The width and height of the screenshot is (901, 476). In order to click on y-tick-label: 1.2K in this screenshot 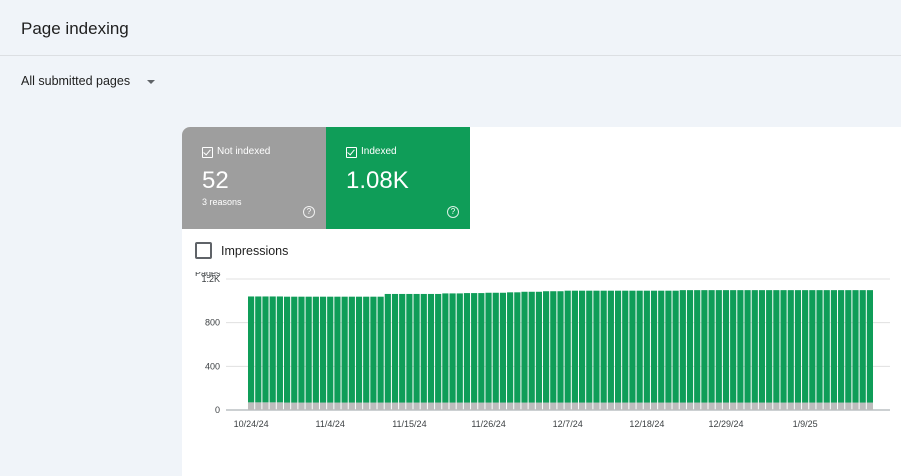, I will do `click(210, 279)`.